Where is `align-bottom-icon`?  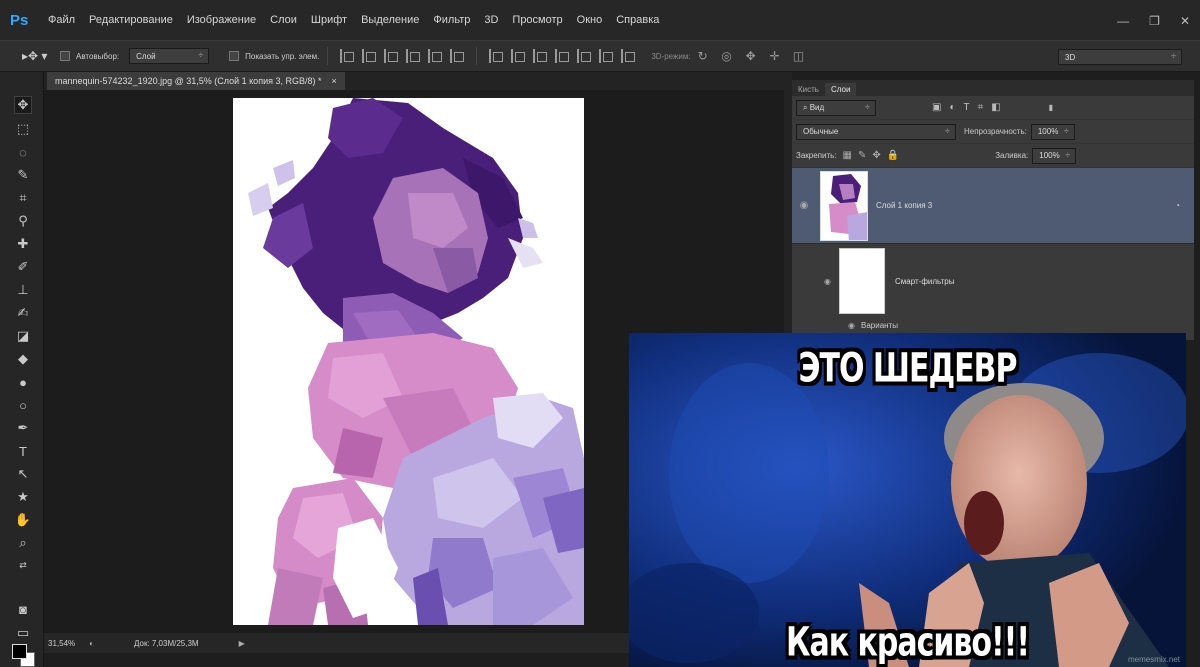
align-bottom-icon is located at coordinates (391, 56).